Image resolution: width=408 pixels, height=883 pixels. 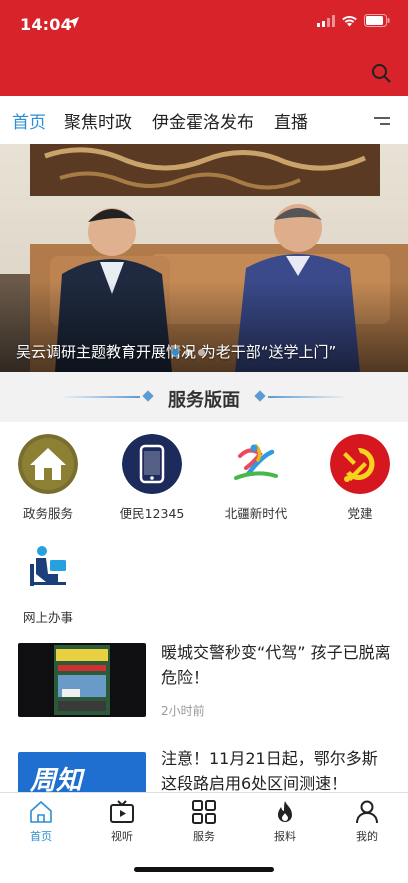 I want to click on news-thumbnail, so click(x=82, y=680).